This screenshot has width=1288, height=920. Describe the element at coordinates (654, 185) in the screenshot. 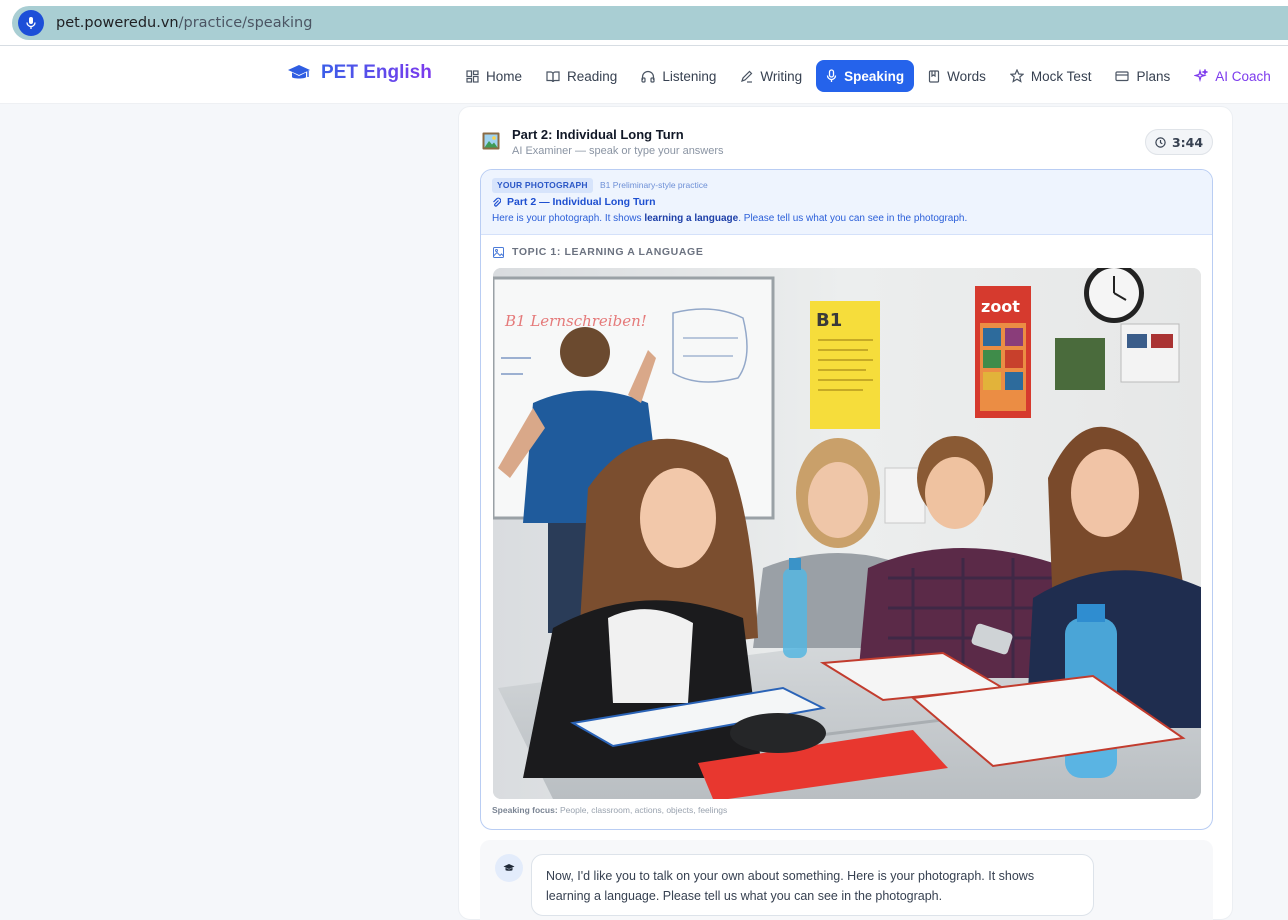

I see `photo-tag-subtitle: B1 Preliminary-style practice` at that location.